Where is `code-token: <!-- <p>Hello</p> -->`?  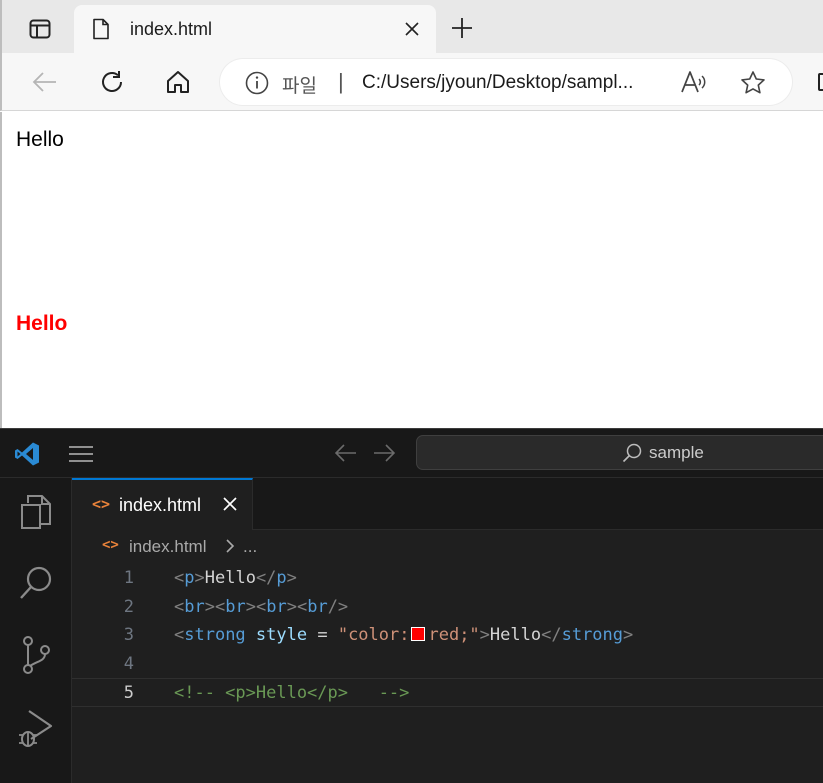
code-token: <!-- <p>Hello</p> --> is located at coordinates (292, 693).